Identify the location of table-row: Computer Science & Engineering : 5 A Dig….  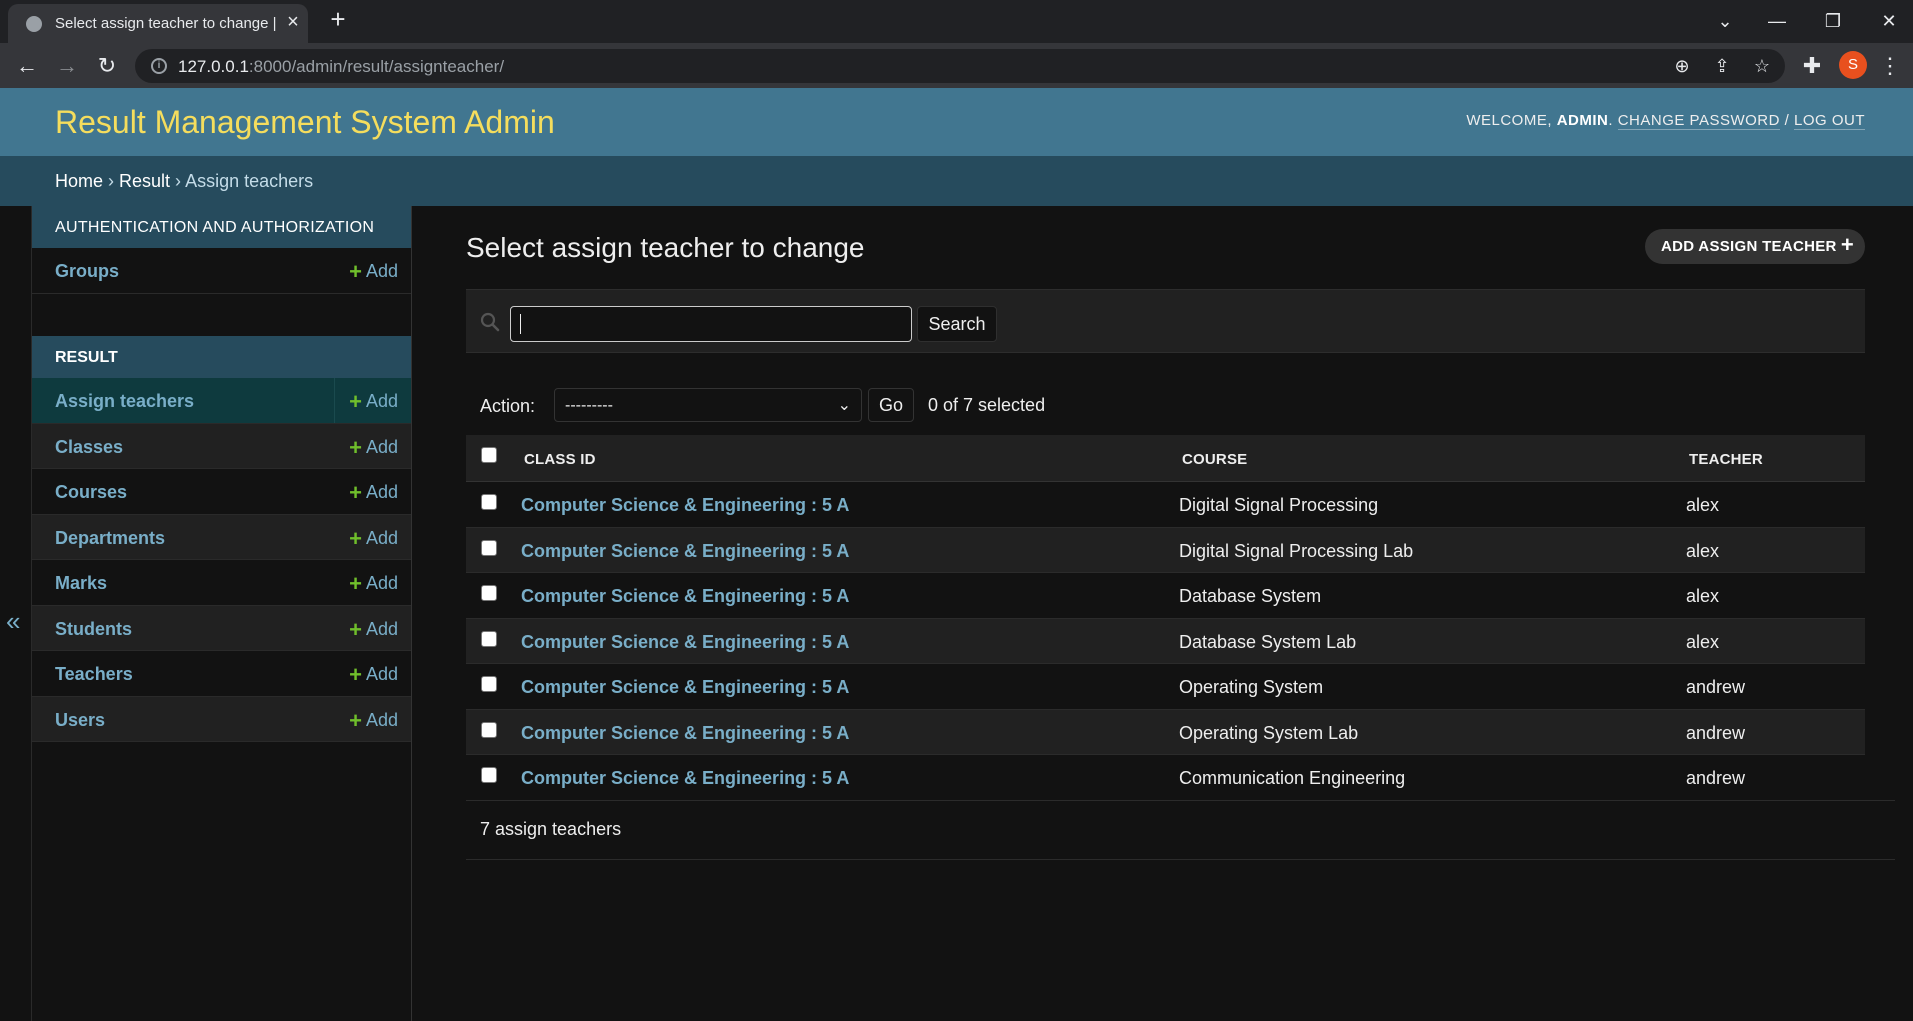
(1165, 550).